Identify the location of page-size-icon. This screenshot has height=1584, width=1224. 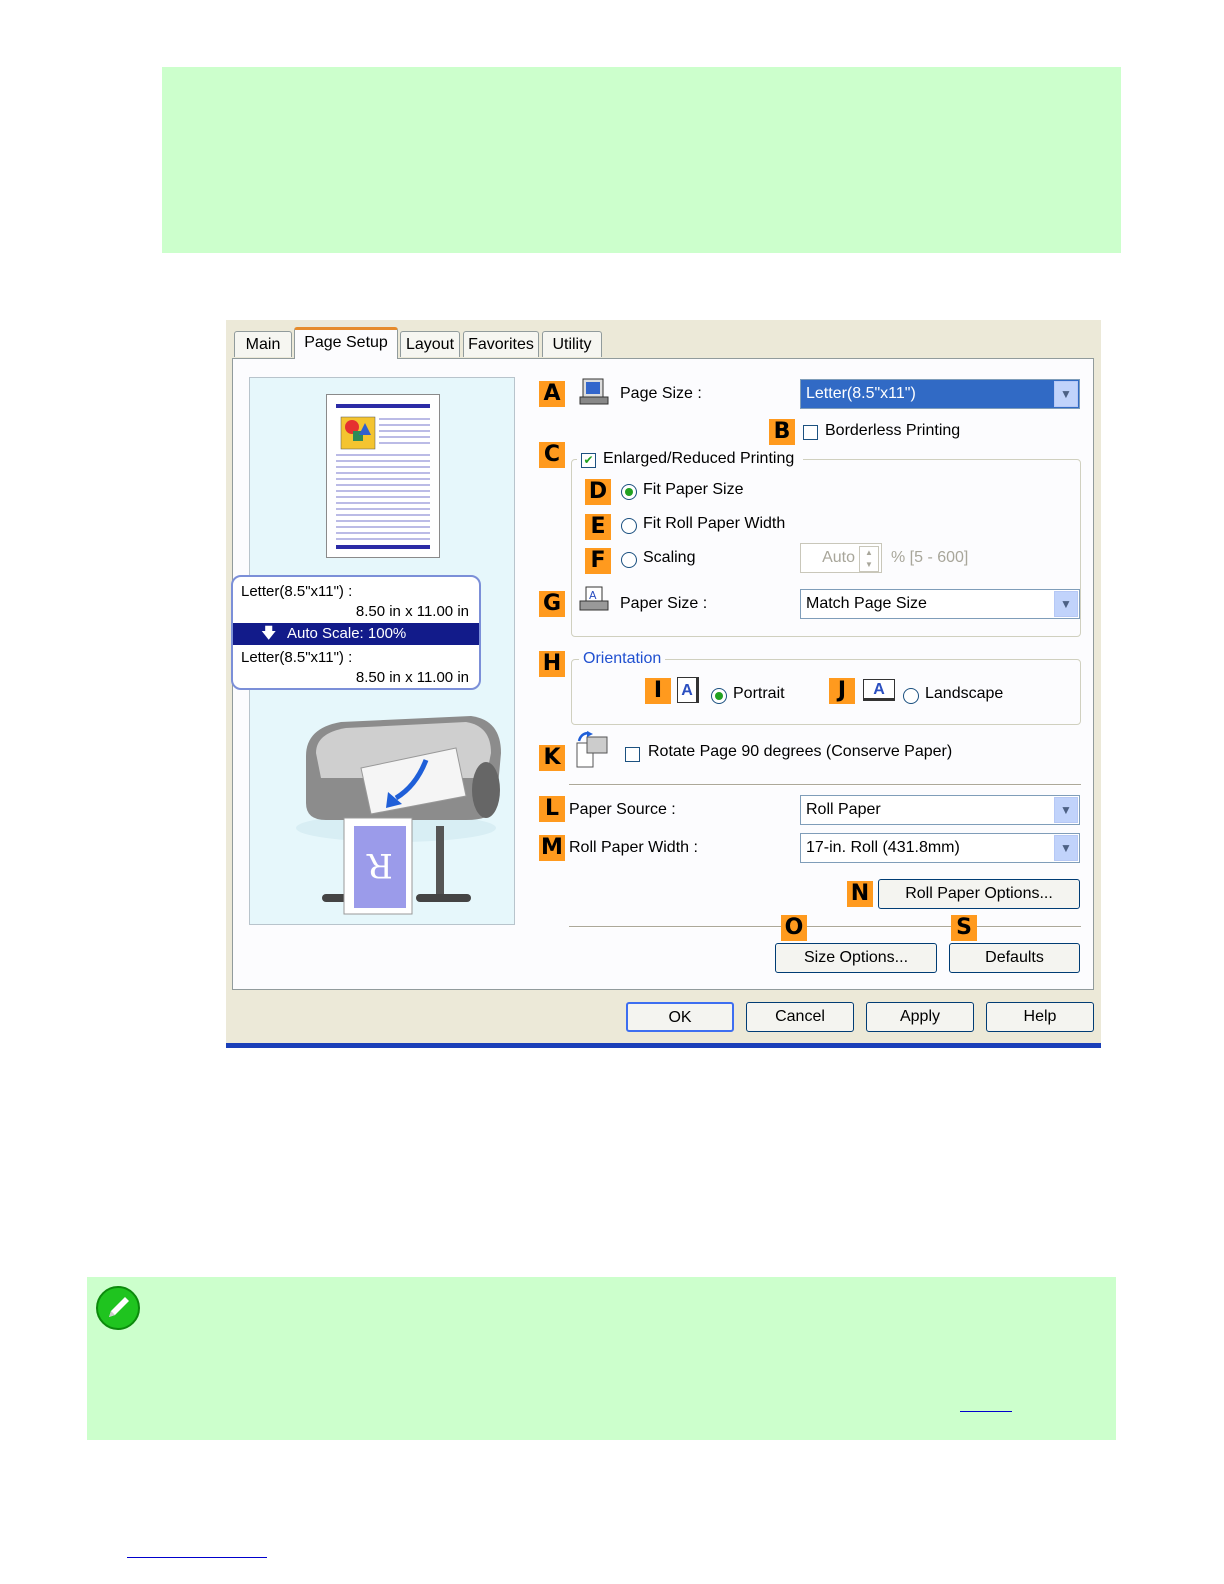
(594, 391).